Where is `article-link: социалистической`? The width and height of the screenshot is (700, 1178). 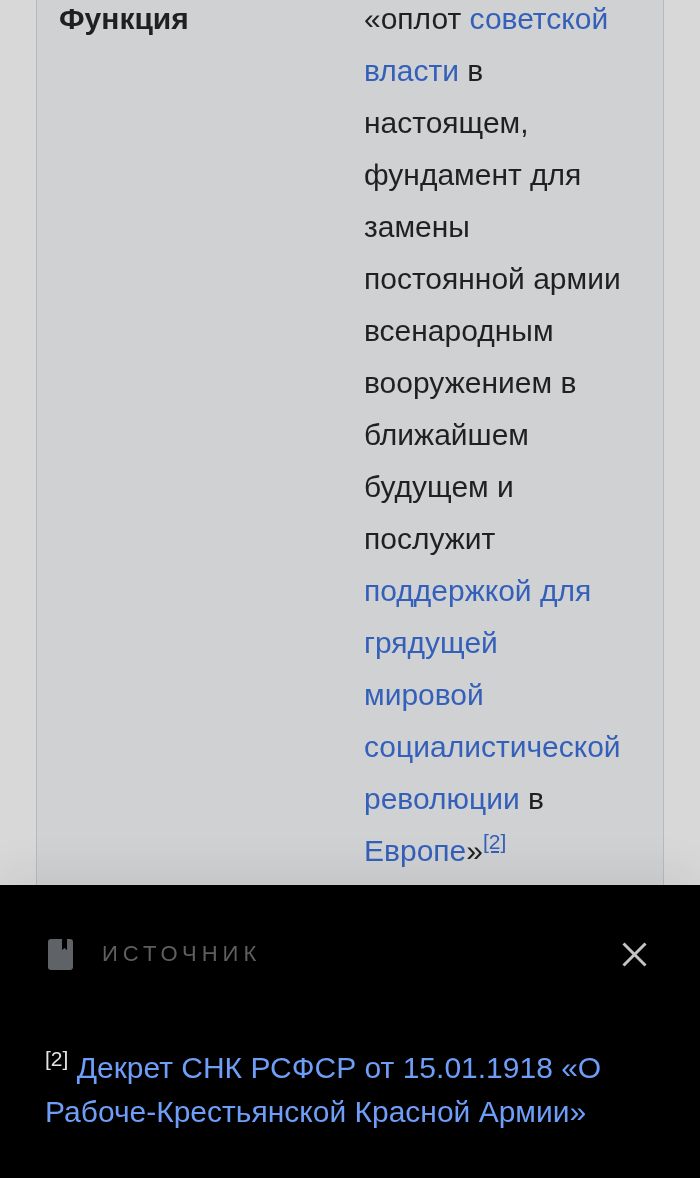
article-link: социалистической is located at coordinates (492, 746).